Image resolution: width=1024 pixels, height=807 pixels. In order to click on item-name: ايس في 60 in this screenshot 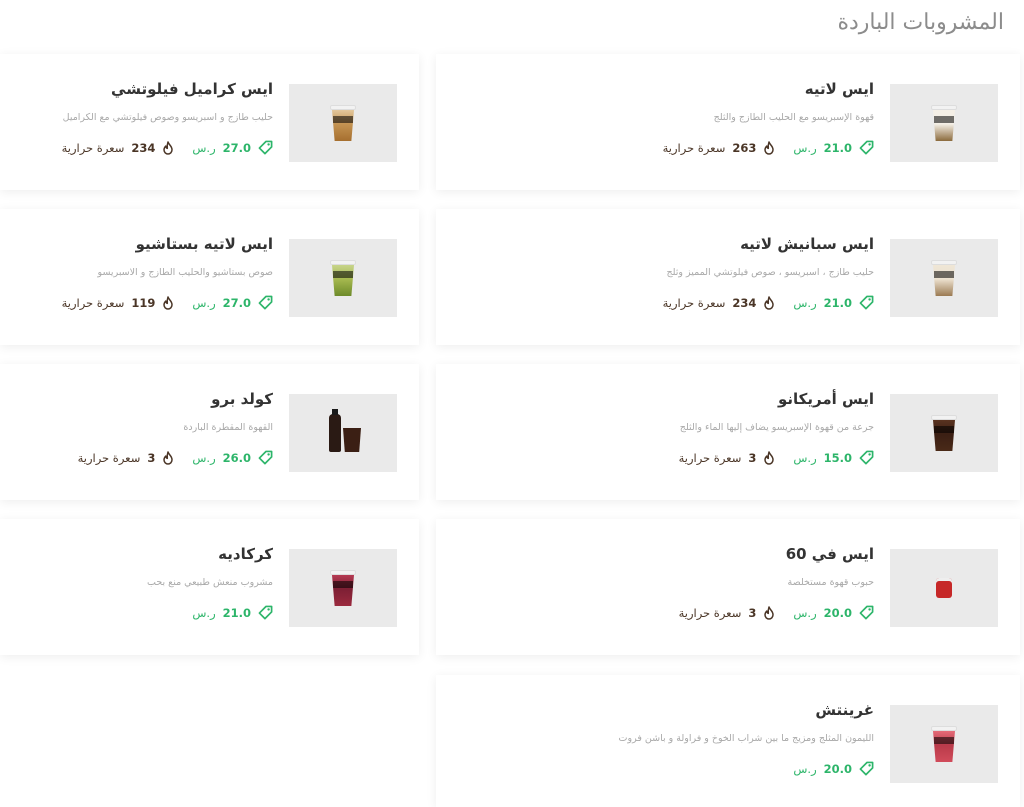, I will do `click(829, 554)`.